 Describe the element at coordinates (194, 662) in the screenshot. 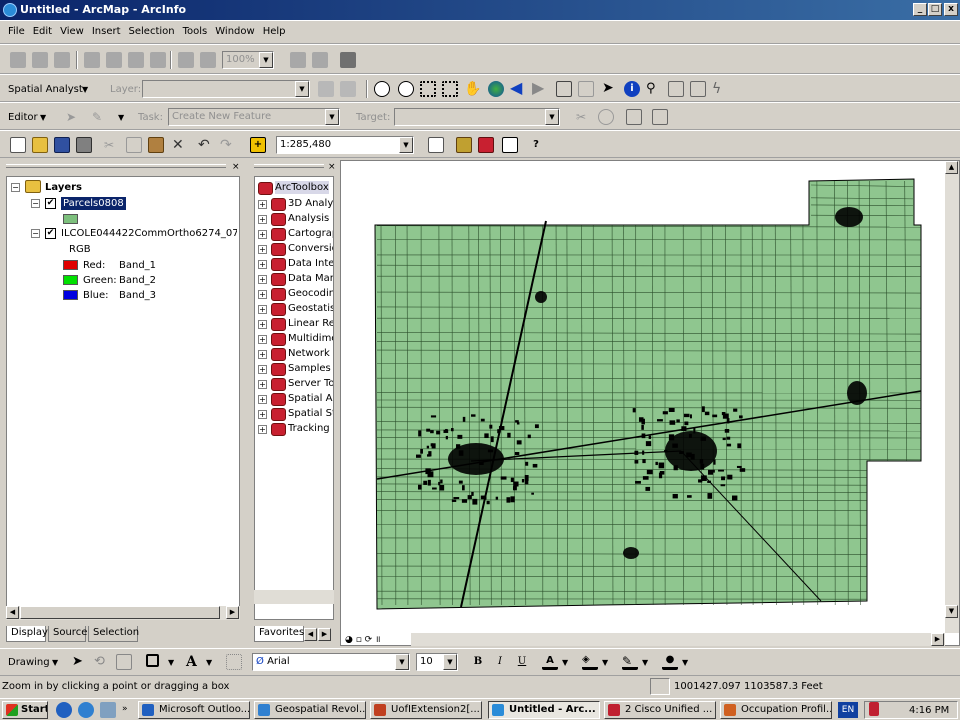

I see `text-tool-icon: A` at that location.